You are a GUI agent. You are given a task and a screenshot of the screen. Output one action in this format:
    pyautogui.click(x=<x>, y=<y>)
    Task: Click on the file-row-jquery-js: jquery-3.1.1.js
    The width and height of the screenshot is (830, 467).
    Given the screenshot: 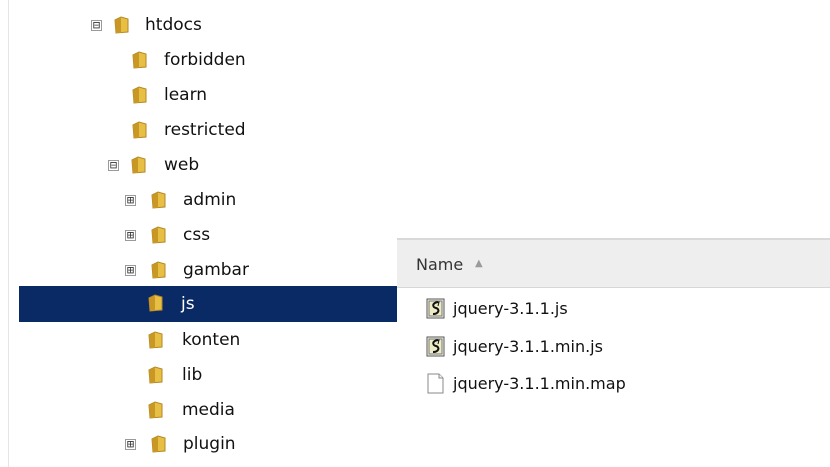 What is the action you would take?
    pyautogui.click(x=586, y=309)
    